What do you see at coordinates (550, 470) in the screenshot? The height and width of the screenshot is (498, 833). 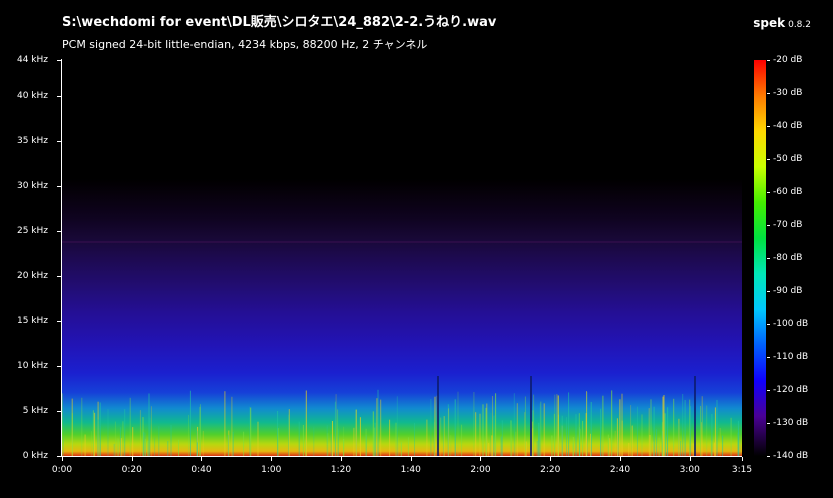 I see `x-tick-label: 2:20` at bounding box center [550, 470].